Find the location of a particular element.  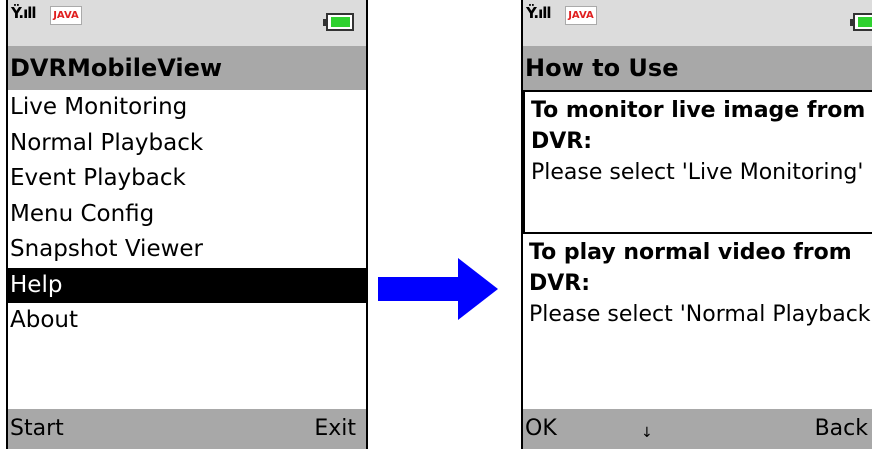

help-heading: To monitor live image from DVR: is located at coordinates (698, 126).